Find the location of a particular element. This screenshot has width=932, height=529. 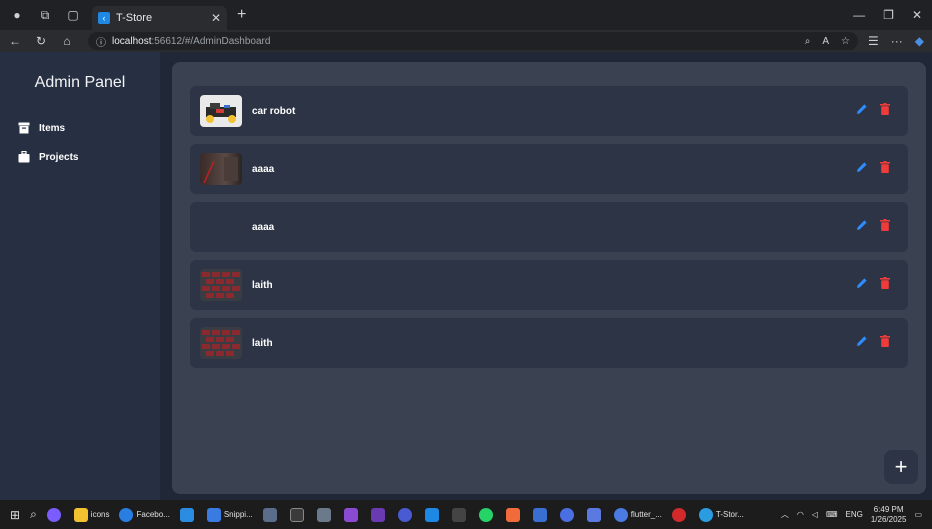

briefcase-icon is located at coordinates (24, 157).